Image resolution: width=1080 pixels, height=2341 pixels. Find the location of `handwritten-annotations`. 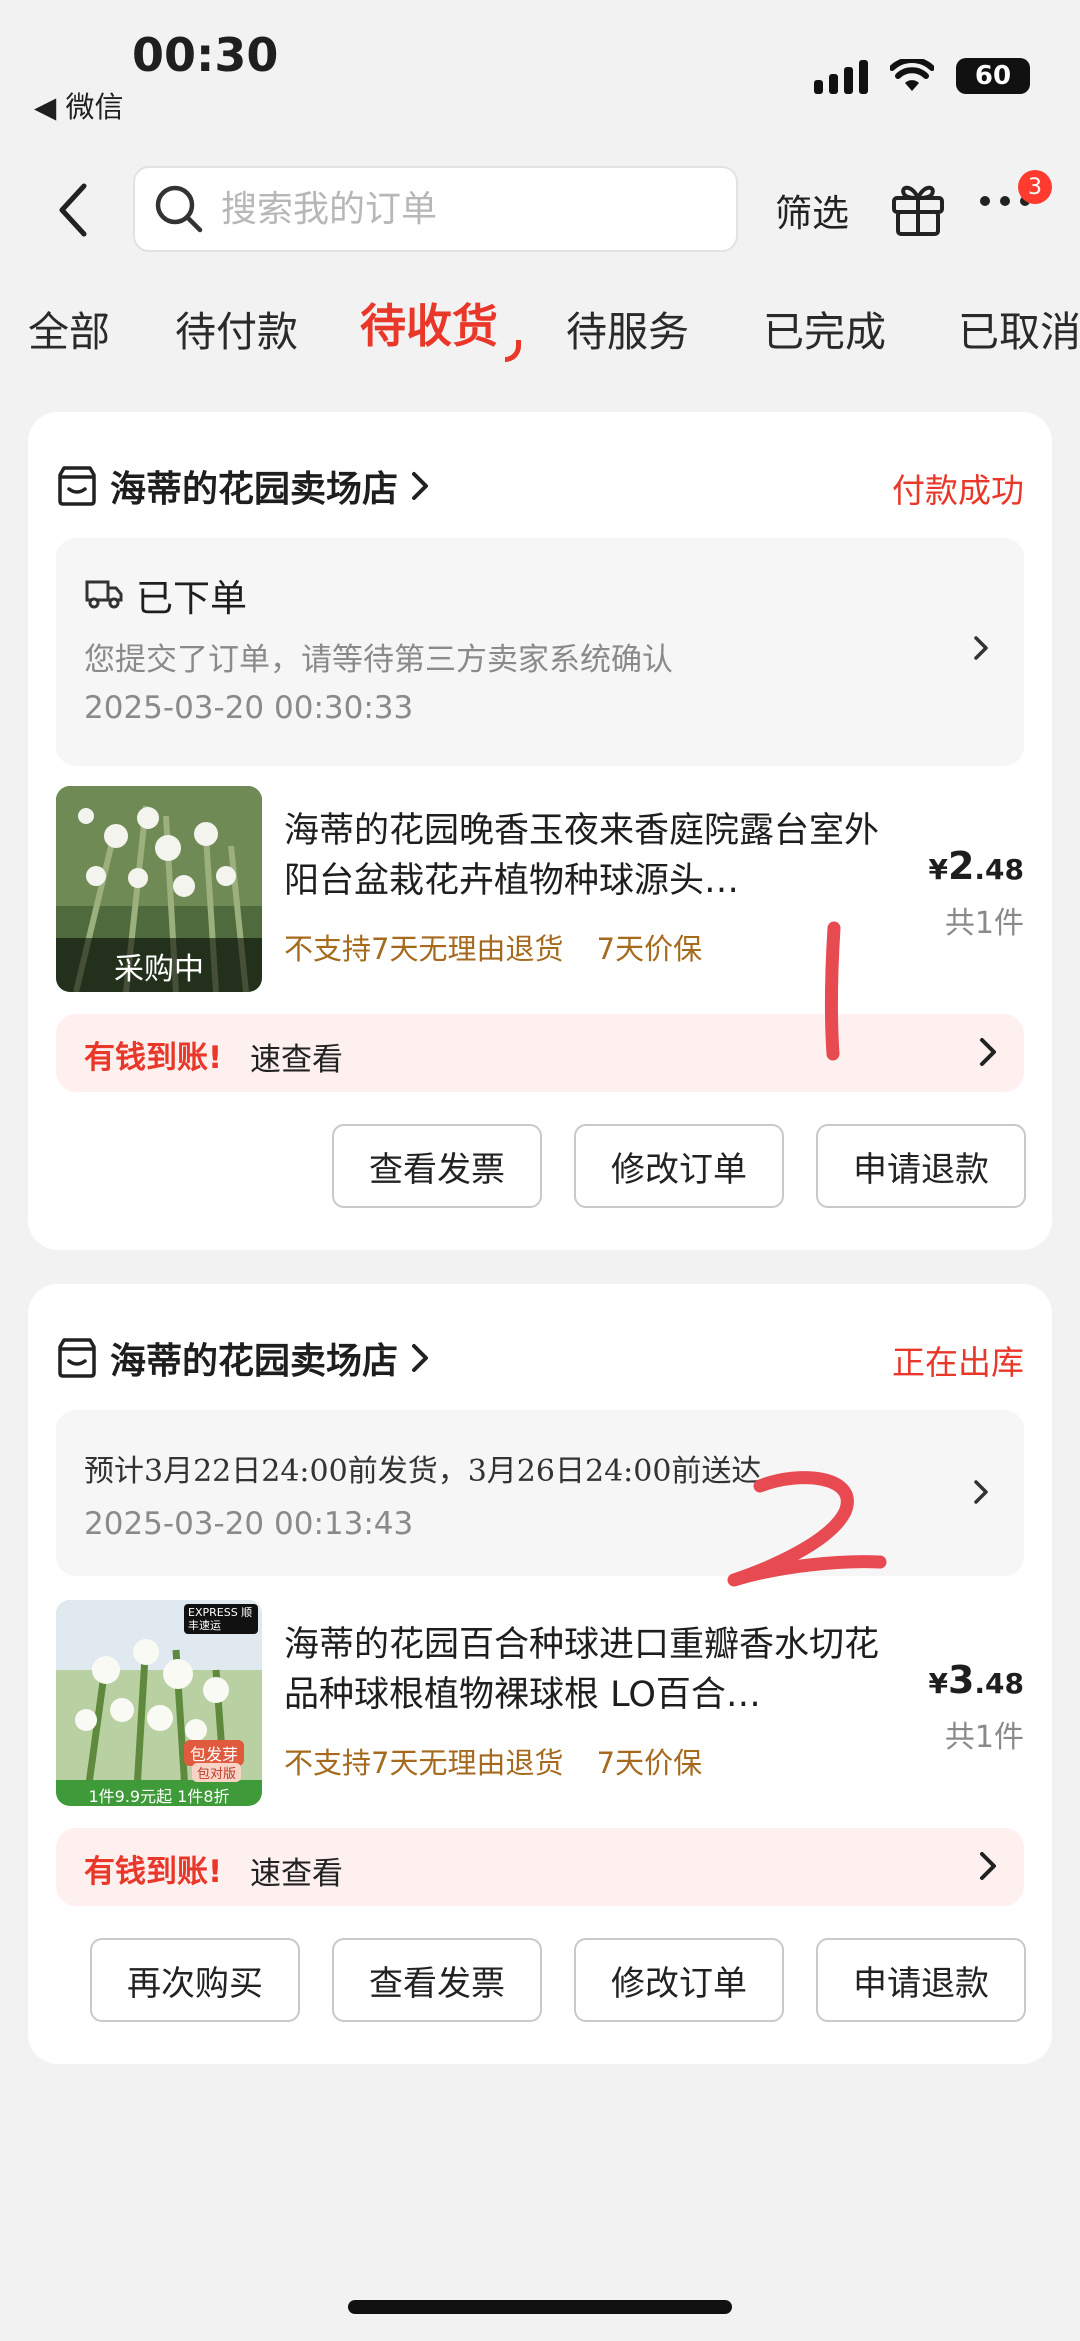

handwritten-annotations is located at coordinates (807, 1254).